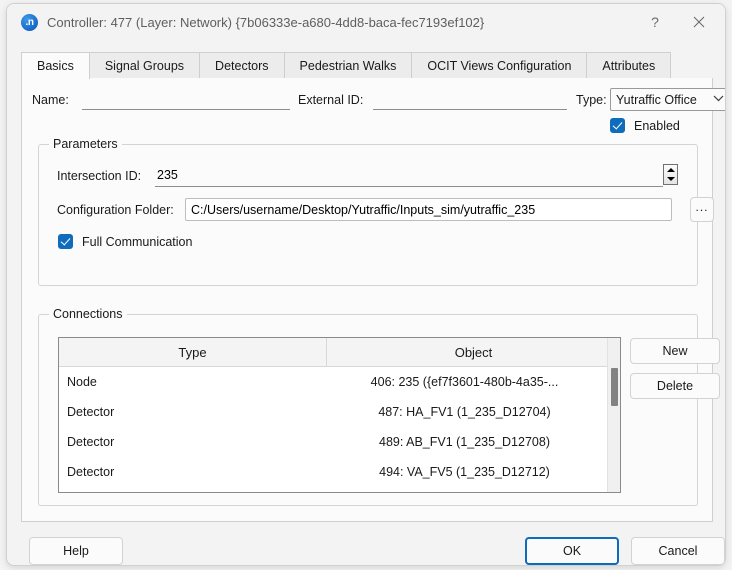 This screenshot has height=570, width=732. What do you see at coordinates (470, 99) in the screenshot?
I see `external-id-input` at bounding box center [470, 99].